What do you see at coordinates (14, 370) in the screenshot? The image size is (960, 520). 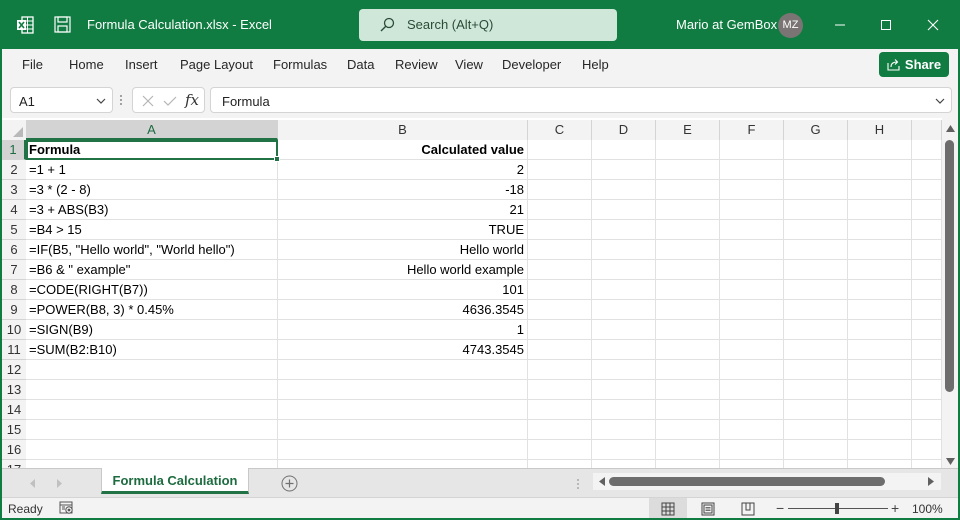 I see `row-header-12: 12` at bounding box center [14, 370].